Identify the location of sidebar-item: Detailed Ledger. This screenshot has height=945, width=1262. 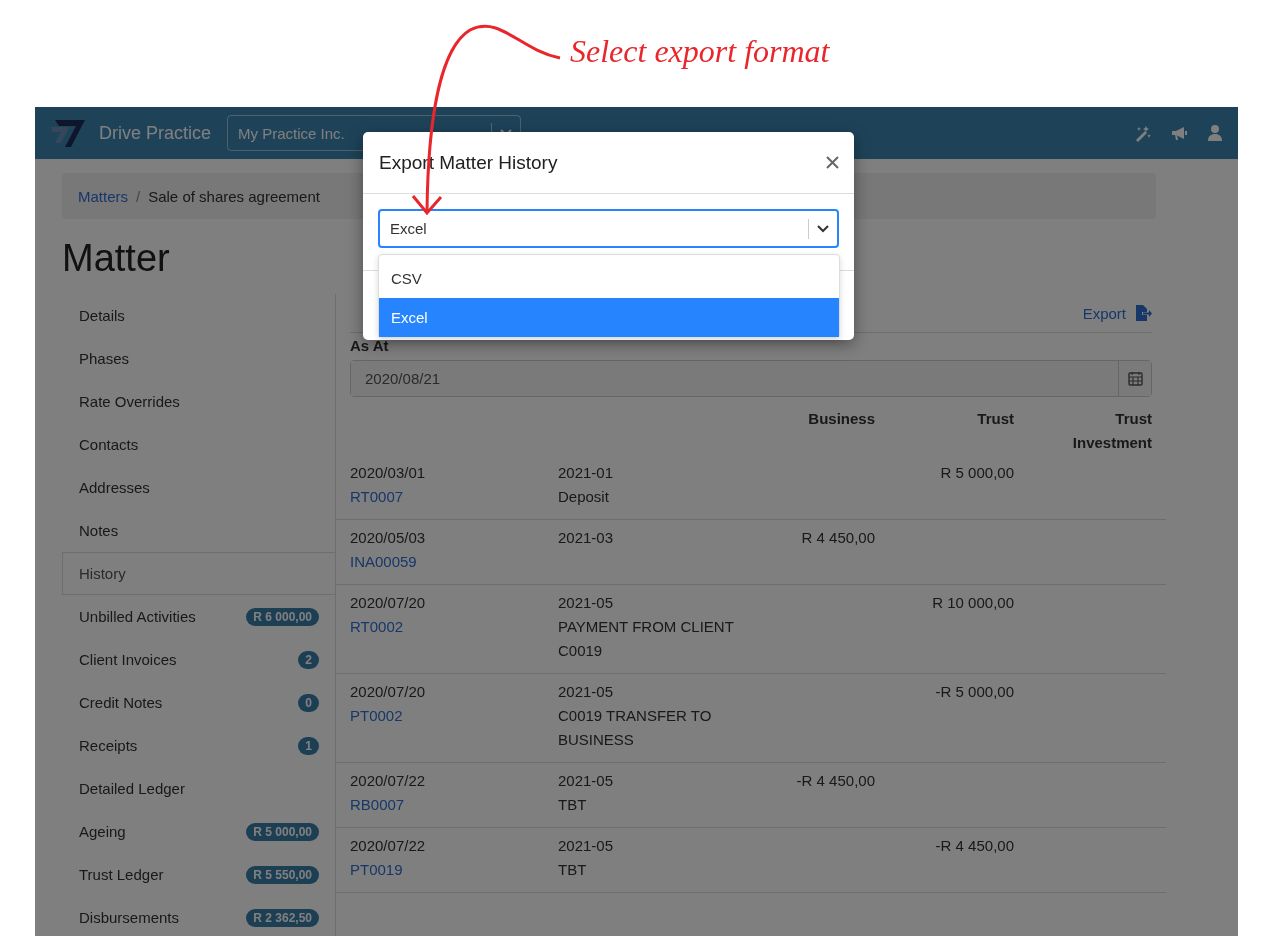
(198, 788).